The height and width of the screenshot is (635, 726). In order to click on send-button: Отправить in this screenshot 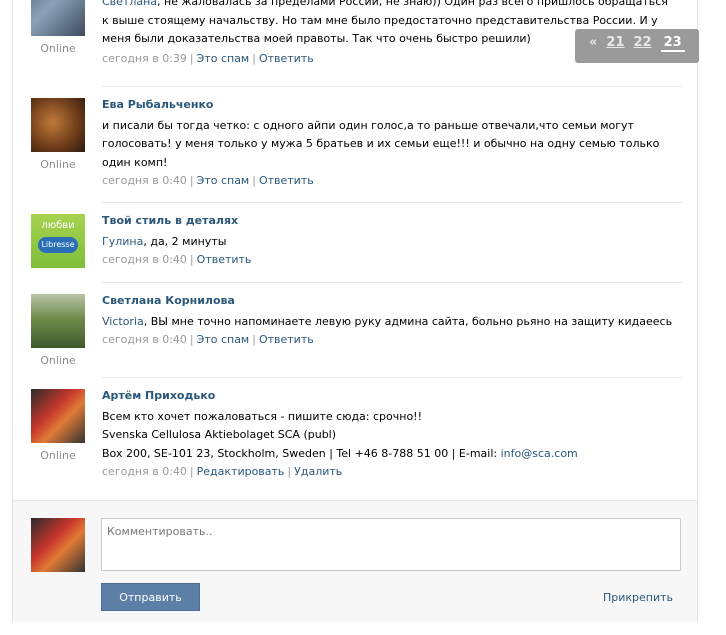, I will do `click(150, 597)`.